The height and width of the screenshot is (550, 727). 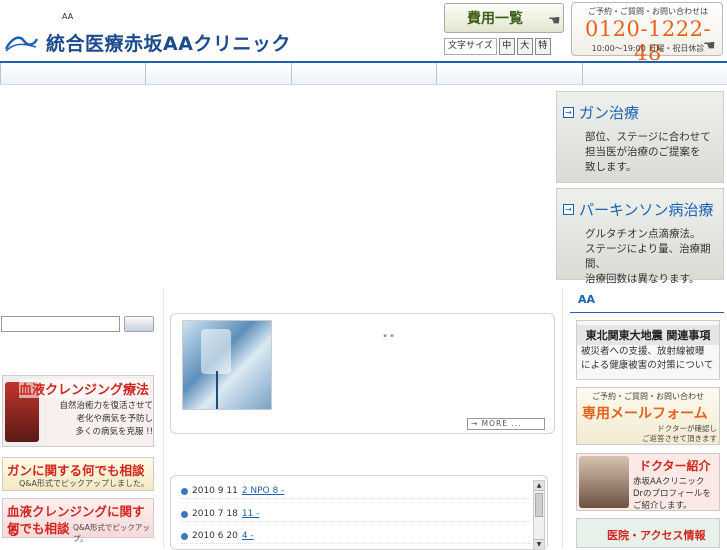 I want to click on right-column-title: AA, so click(x=587, y=299).